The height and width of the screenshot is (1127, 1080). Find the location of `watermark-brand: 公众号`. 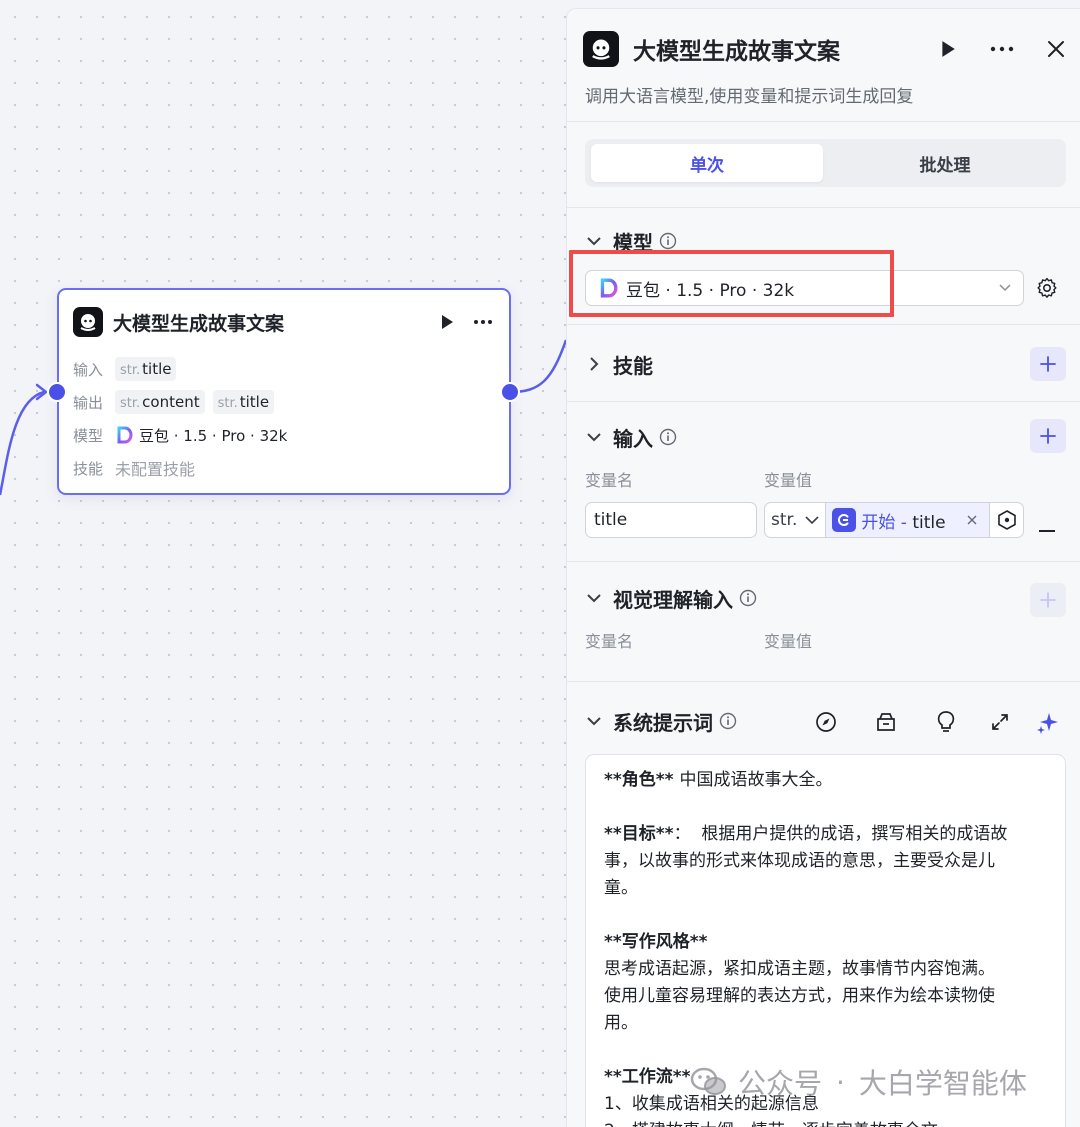

watermark-brand: 公众号 is located at coordinates (780, 1083).